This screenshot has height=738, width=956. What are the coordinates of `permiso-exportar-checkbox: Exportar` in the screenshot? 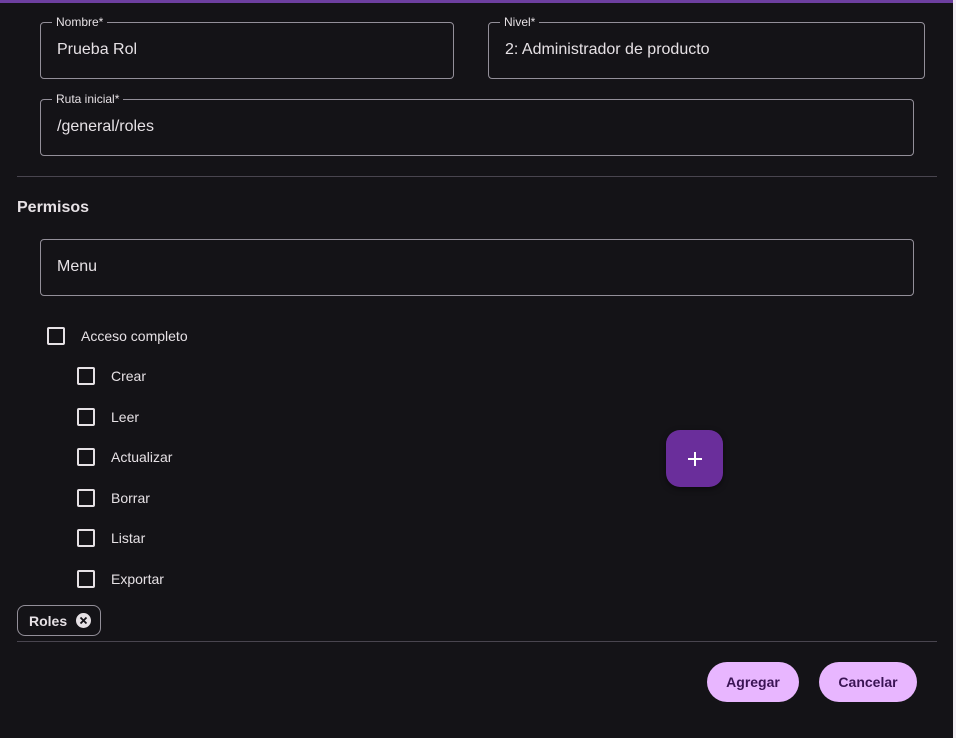 It's located at (120, 579).